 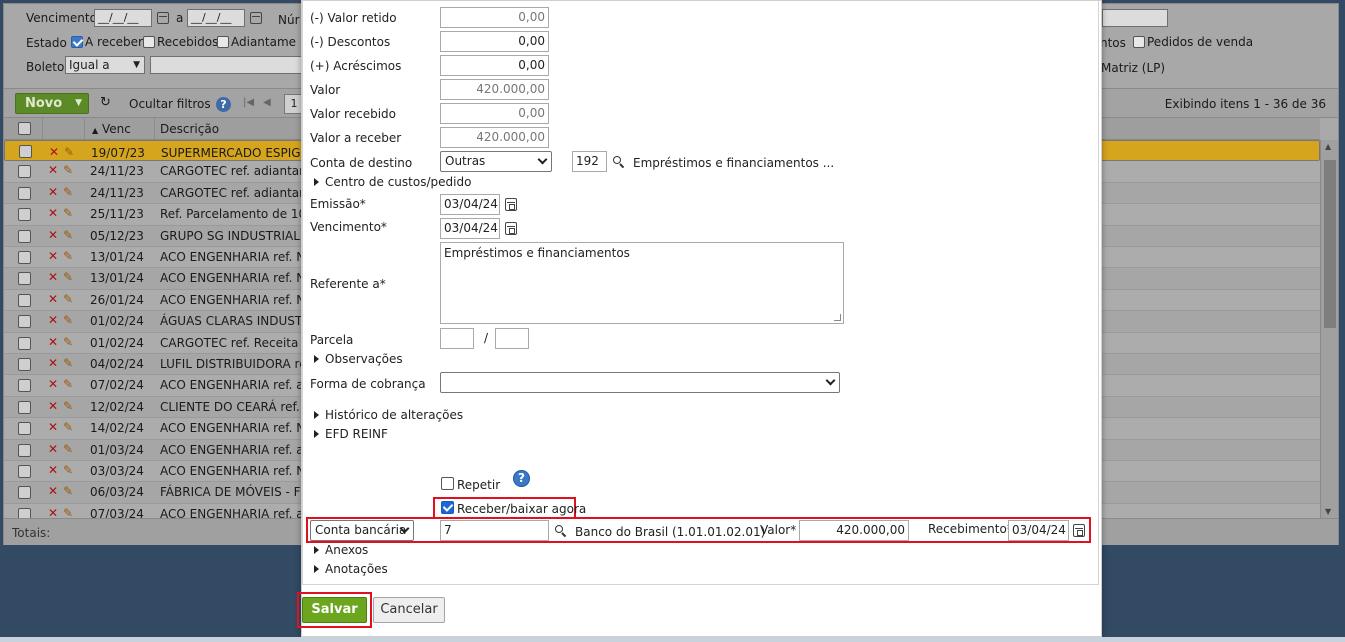 I want to click on valor-field: 420.000,00, so click(x=494, y=89).